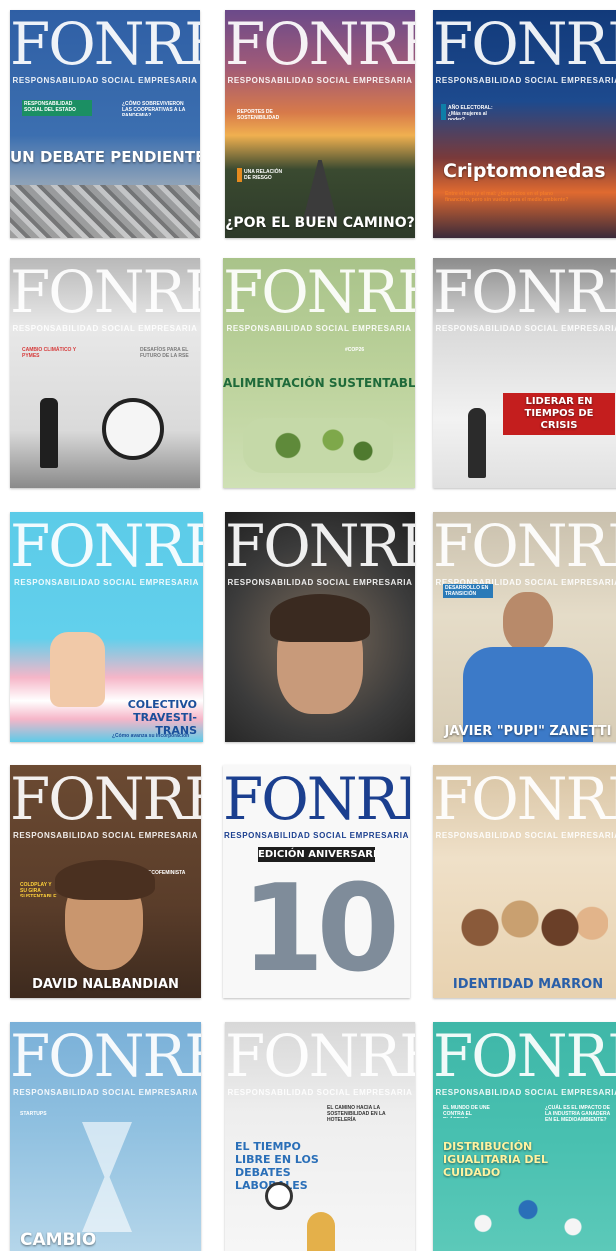 This screenshot has width=616, height=1251. I want to click on cover-box: AÑO ELECTORAL: ¿Más mujeres al poder?, so click(474, 112).